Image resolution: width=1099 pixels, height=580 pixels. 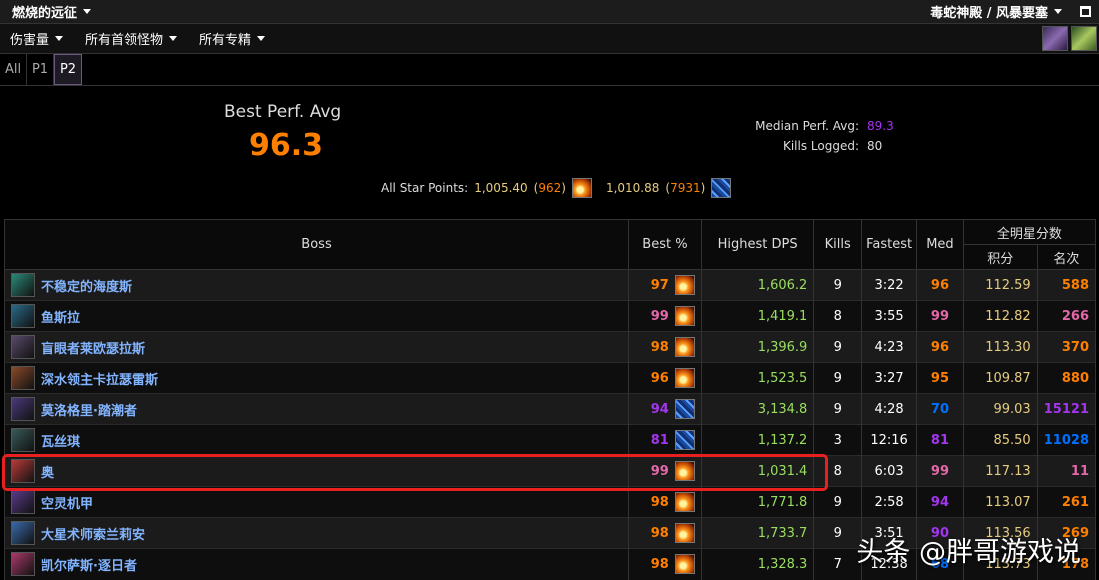 I want to click on kills-count: 8, so click(x=838, y=316).